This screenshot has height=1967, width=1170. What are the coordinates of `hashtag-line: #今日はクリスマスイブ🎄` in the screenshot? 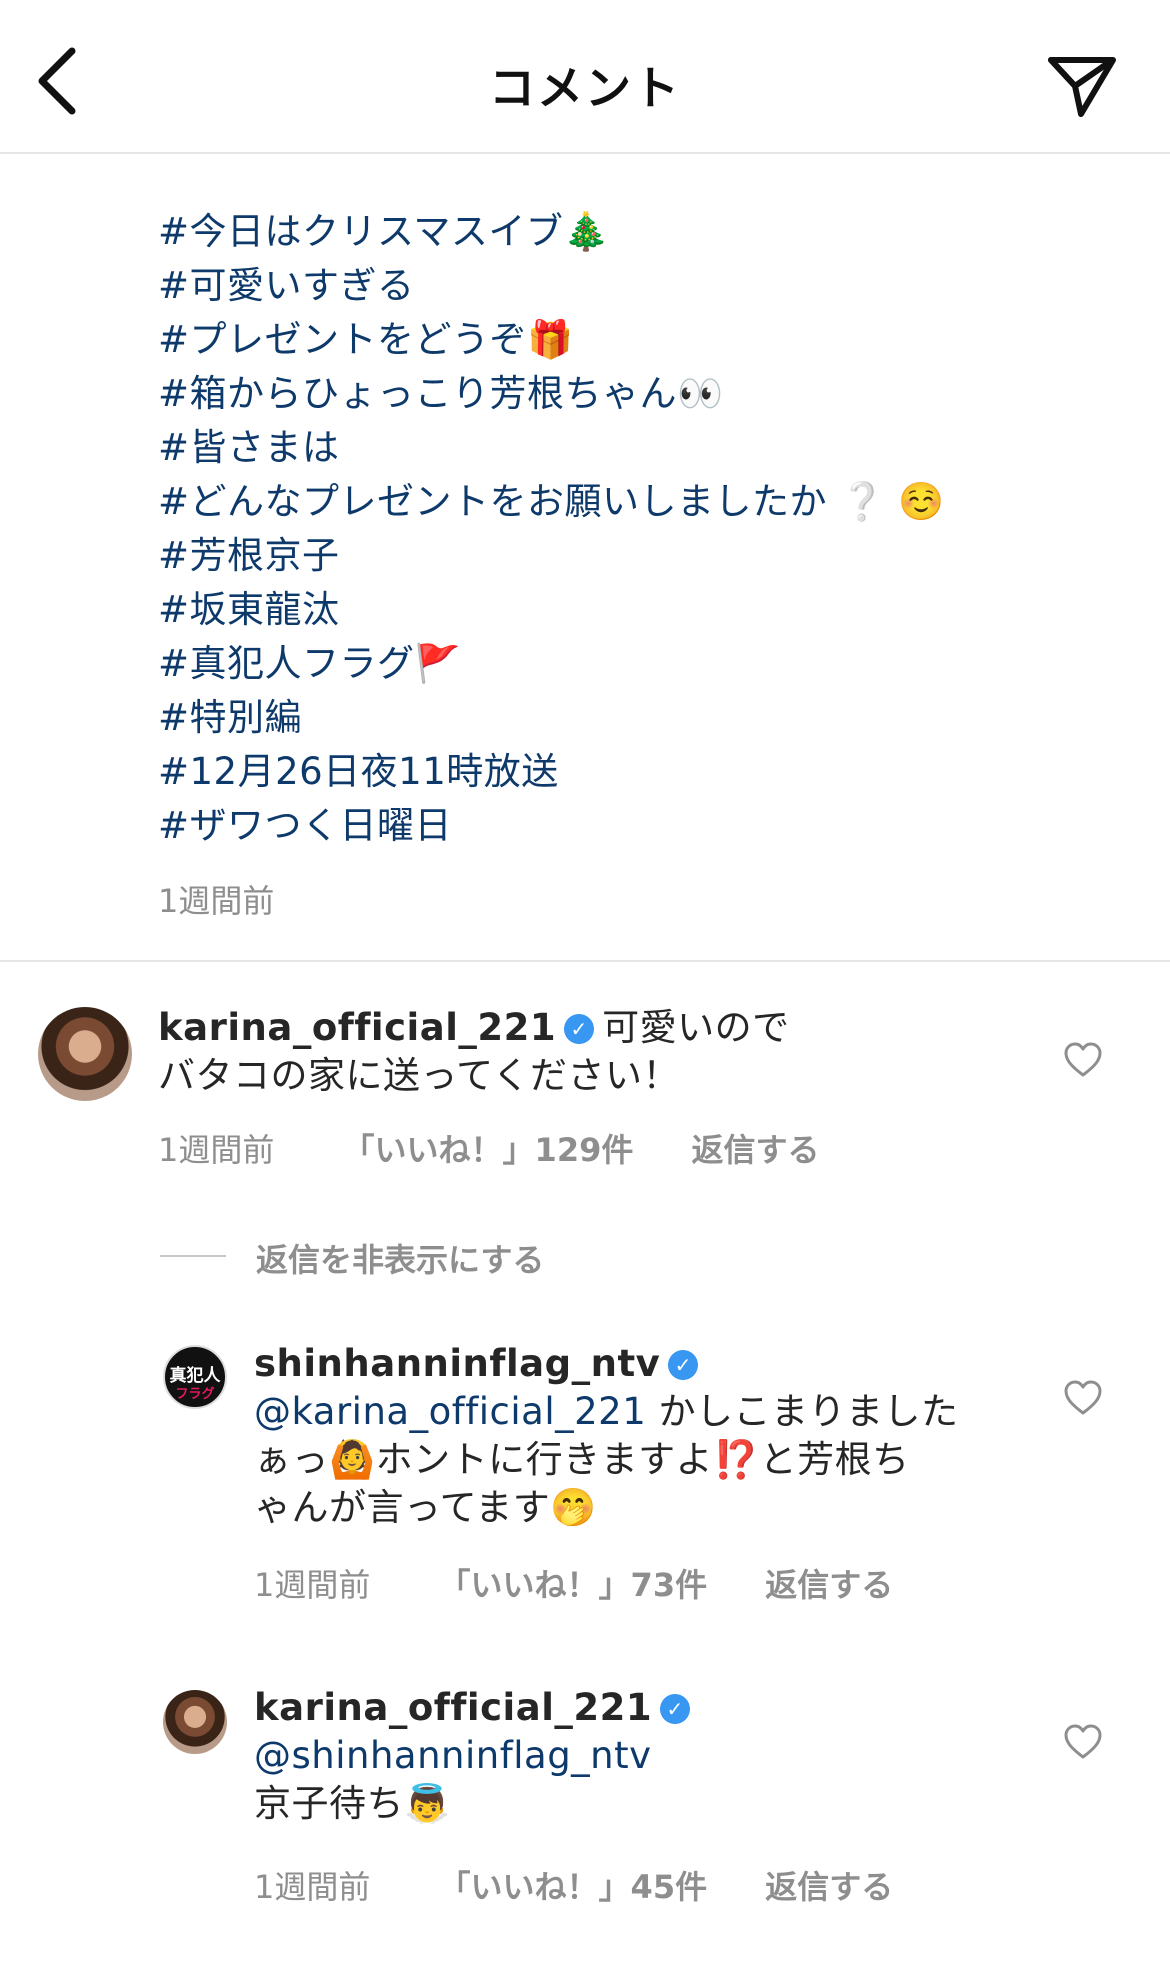 It's located at (551, 232).